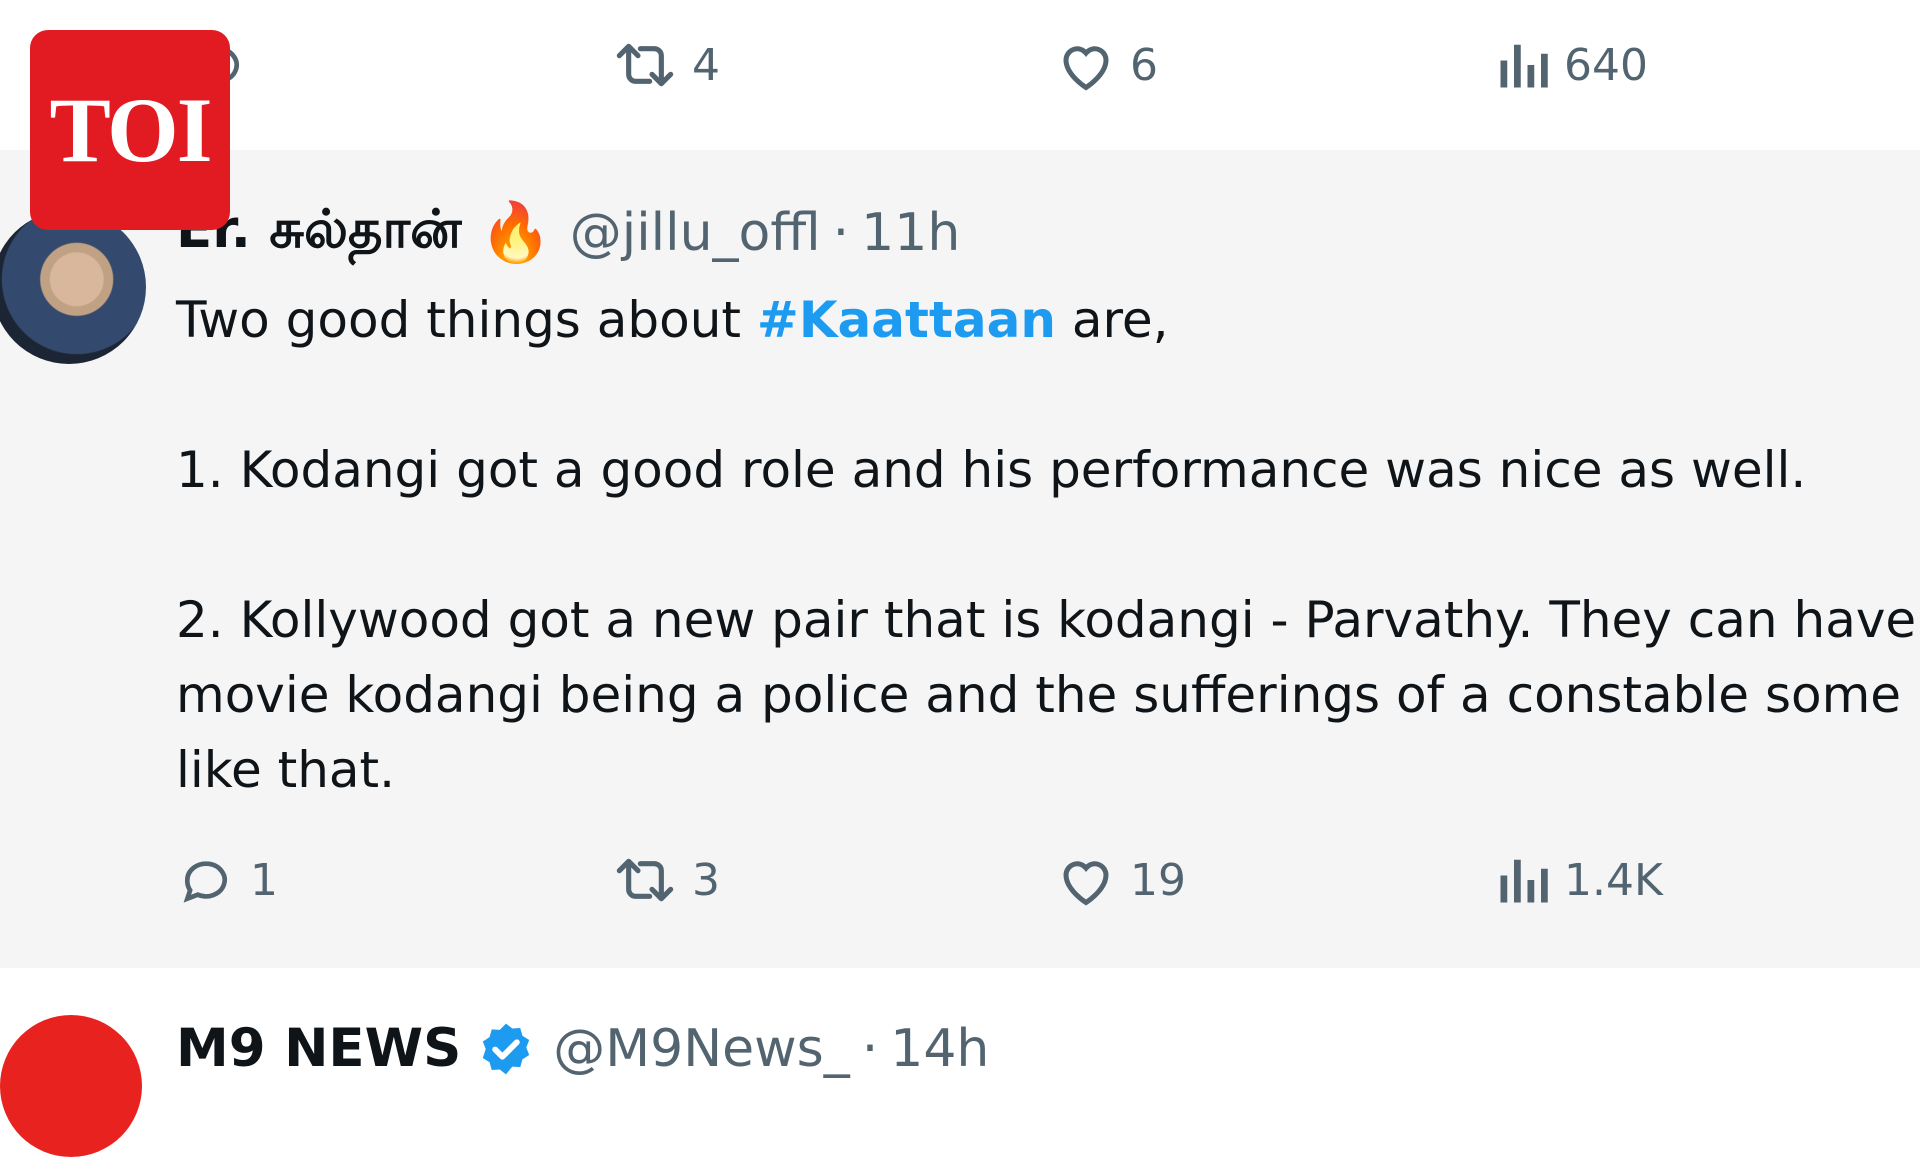 This screenshot has height=1157, width=1920. What do you see at coordinates (960, 70) in the screenshot?
I see `previous-tweet-action-bar: 4 6 640` at bounding box center [960, 70].